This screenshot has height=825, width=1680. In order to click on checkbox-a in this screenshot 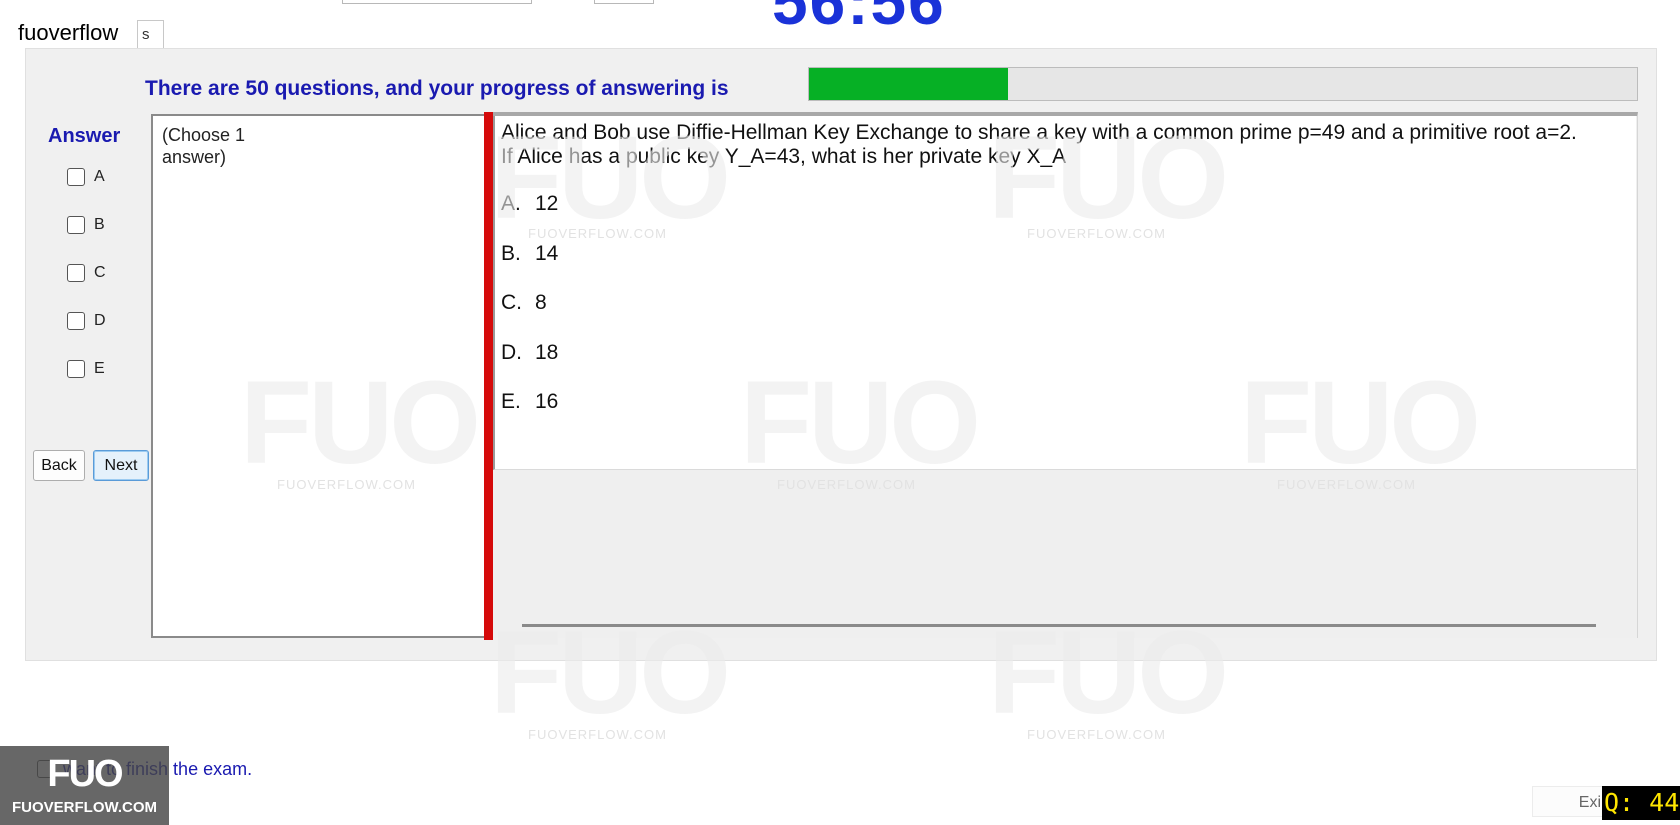, I will do `click(76, 177)`.